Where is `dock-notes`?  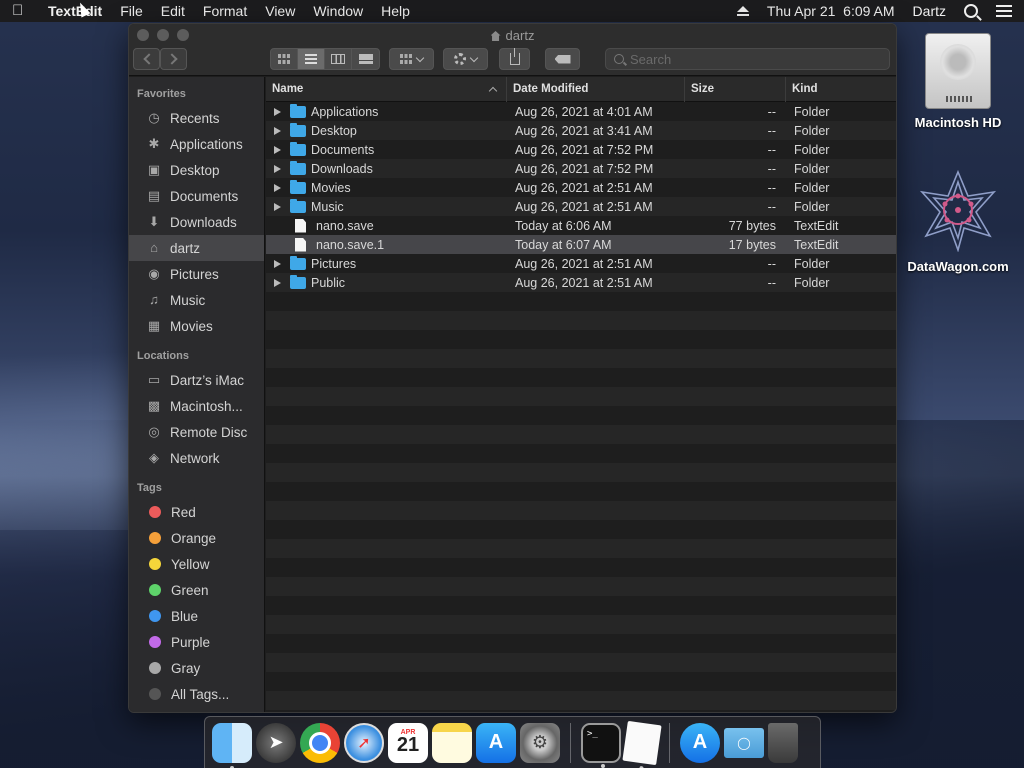 dock-notes is located at coordinates (452, 742).